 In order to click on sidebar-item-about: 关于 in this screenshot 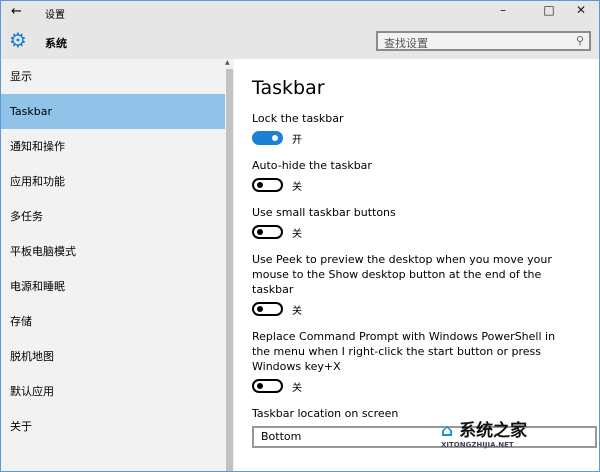, I will do `click(117, 426)`.